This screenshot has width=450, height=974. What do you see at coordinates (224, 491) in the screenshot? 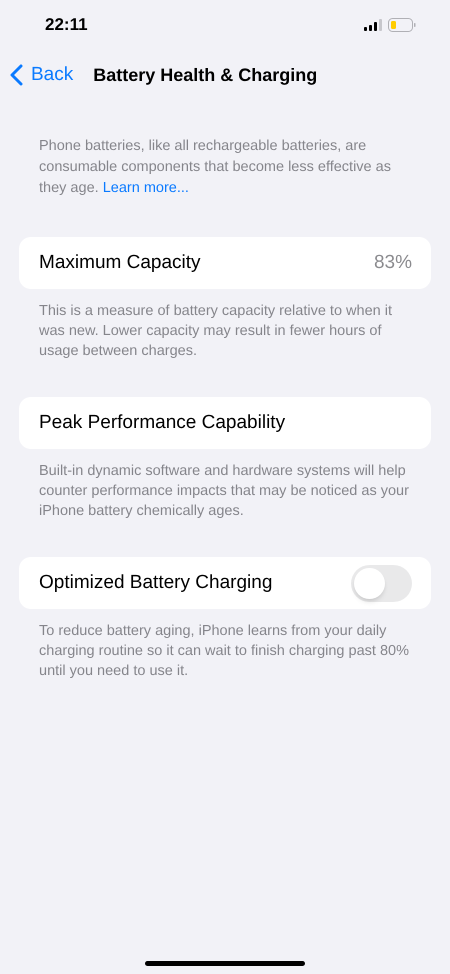
I see `footer-note: Built-in dynamic software and hardware systems will help counter performance impacts that may be noticed as your iPhone battery chemically ages.` at bounding box center [224, 491].